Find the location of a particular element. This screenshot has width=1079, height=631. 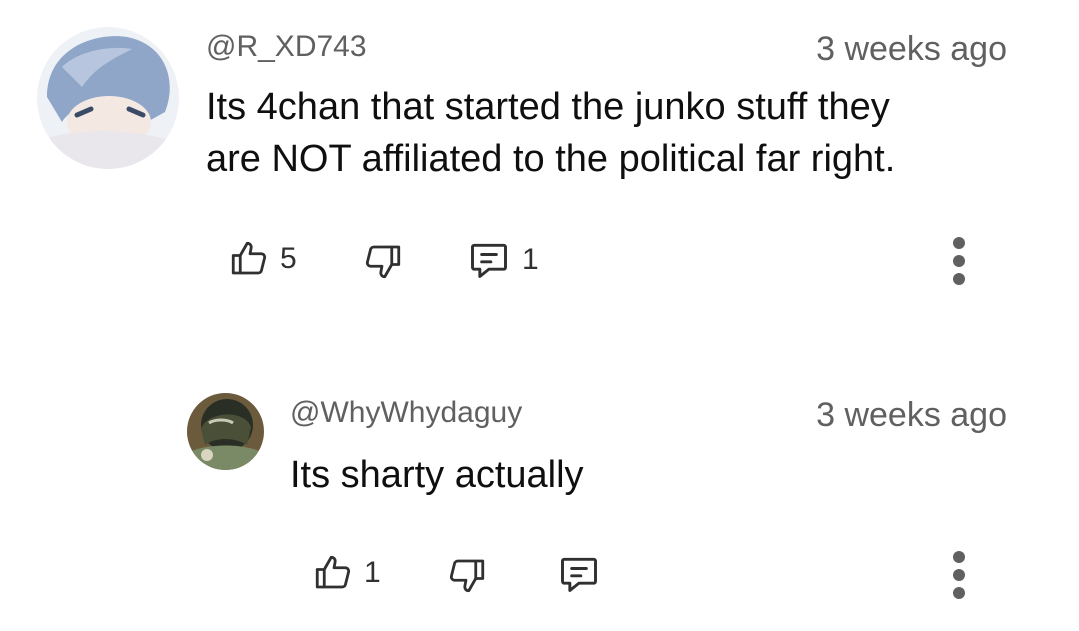

comment-text-line: Its sharty actually is located at coordinates (437, 475).